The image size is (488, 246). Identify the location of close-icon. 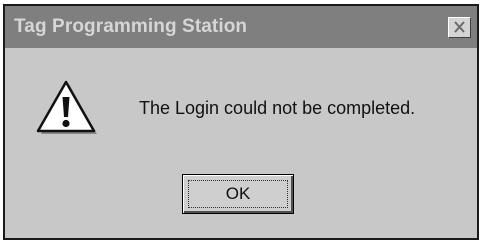
(459, 27).